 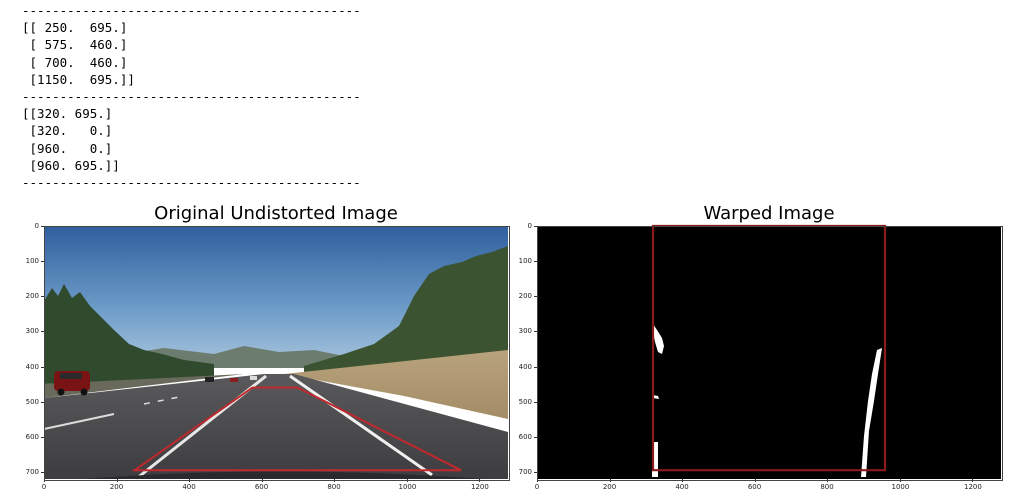 What do you see at coordinates (75, 28) in the screenshot?
I see `output-line: [[ 250. 695.]` at bounding box center [75, 28].